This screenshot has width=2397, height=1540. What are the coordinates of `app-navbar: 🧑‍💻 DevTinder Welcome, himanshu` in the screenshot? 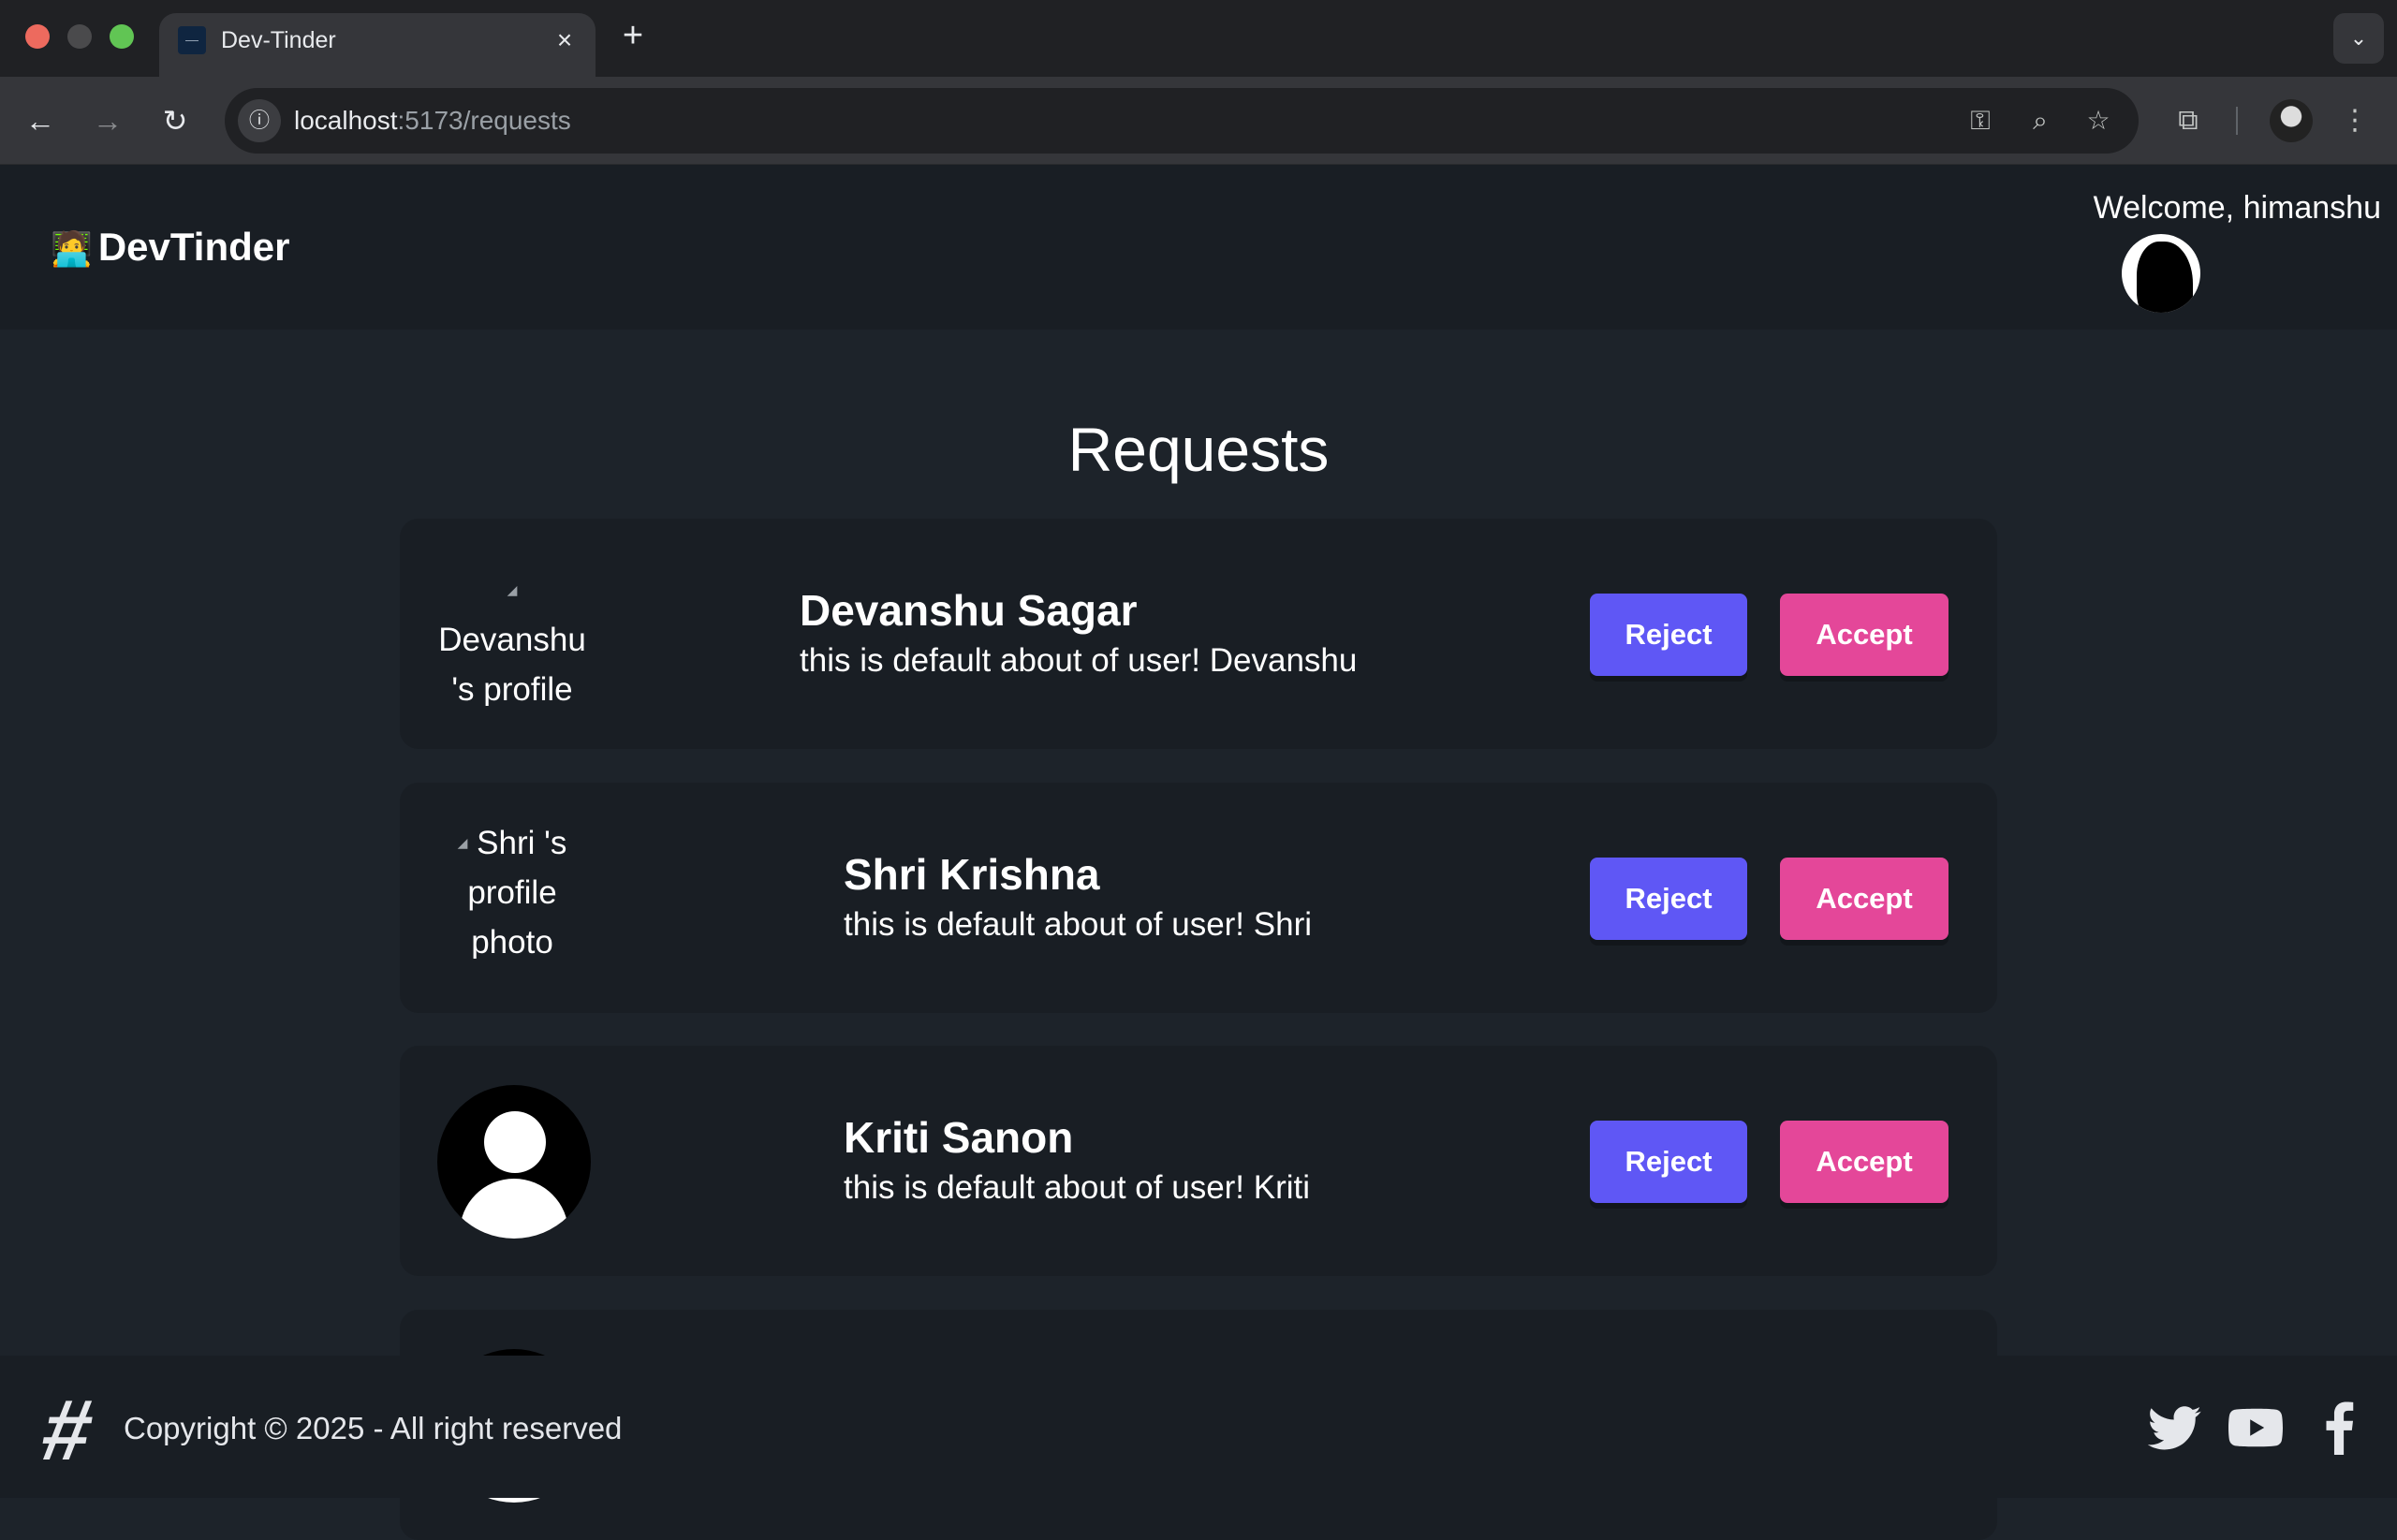 It's located at (1198, 247).